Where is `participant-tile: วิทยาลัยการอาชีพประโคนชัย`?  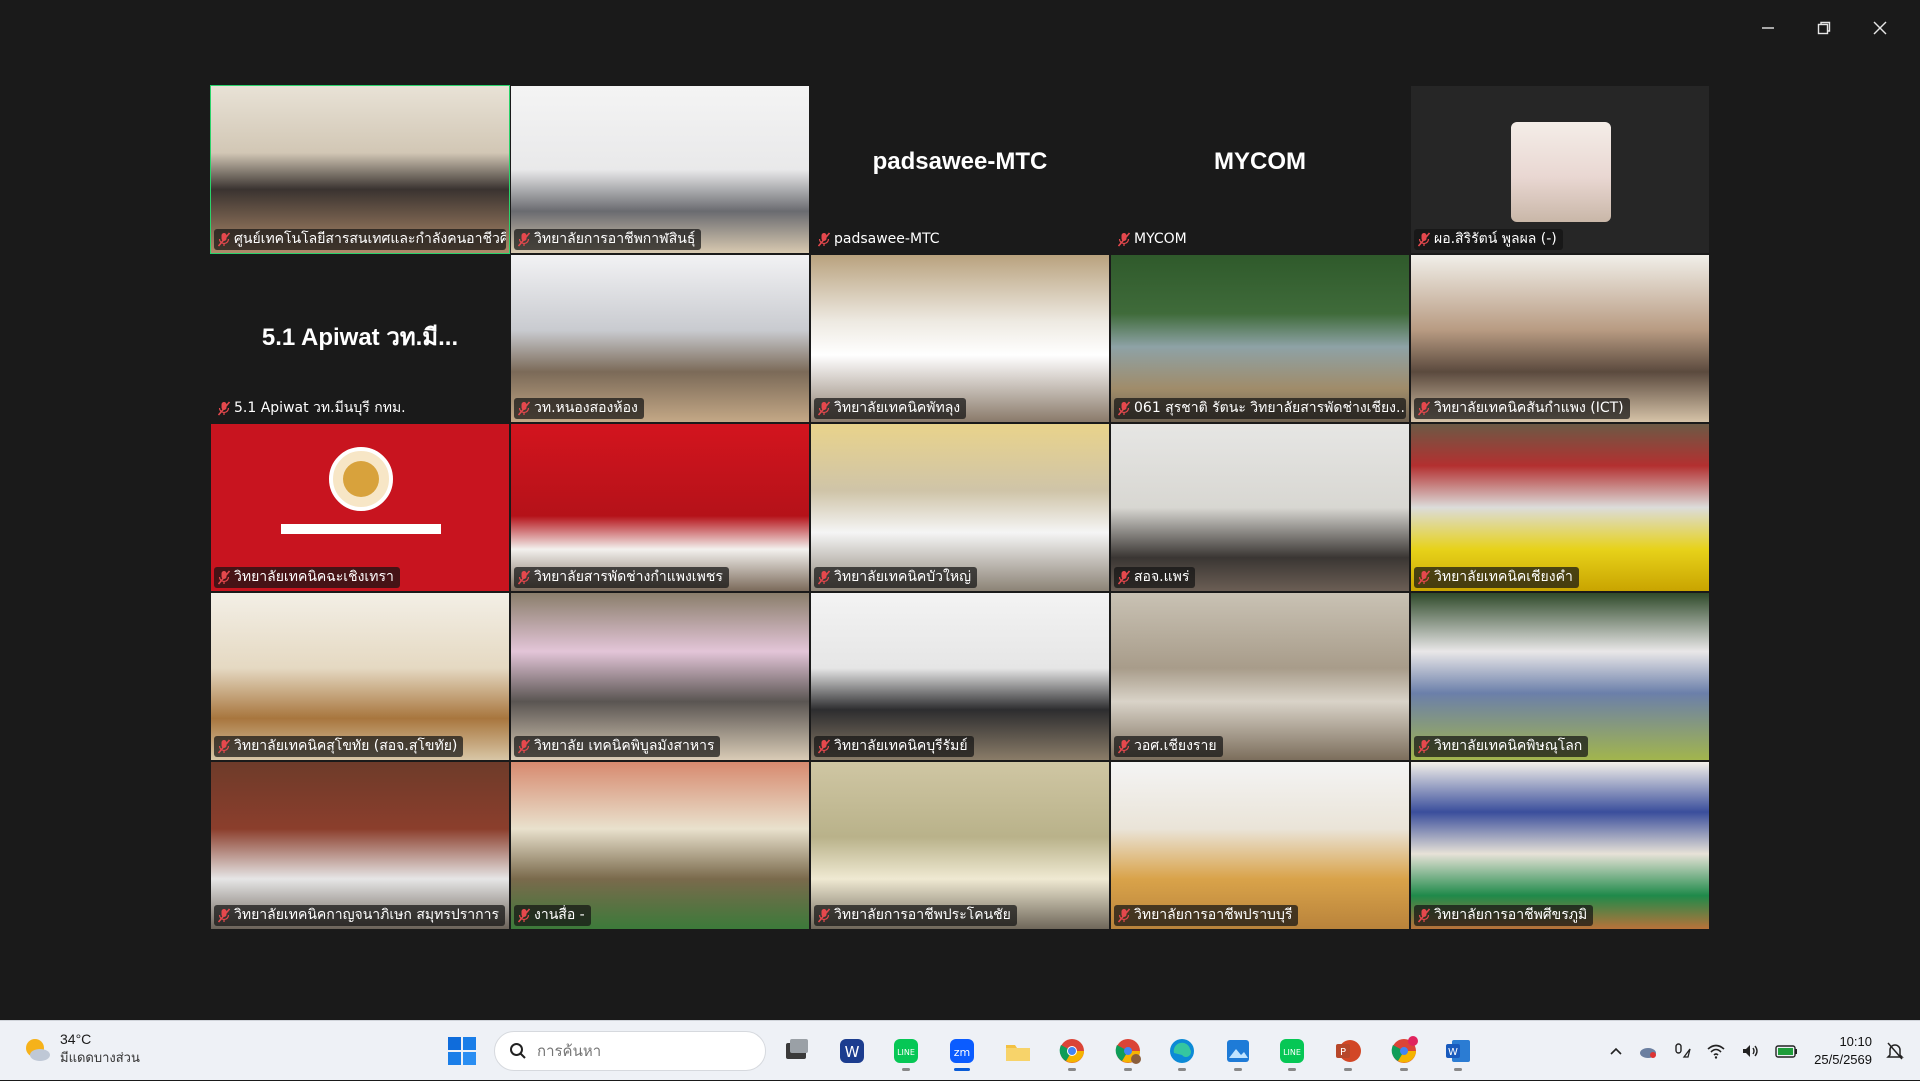 participant-tile: วิทยาลัยการอาชีพประโคนชัย is located at coordinates (960, 845).